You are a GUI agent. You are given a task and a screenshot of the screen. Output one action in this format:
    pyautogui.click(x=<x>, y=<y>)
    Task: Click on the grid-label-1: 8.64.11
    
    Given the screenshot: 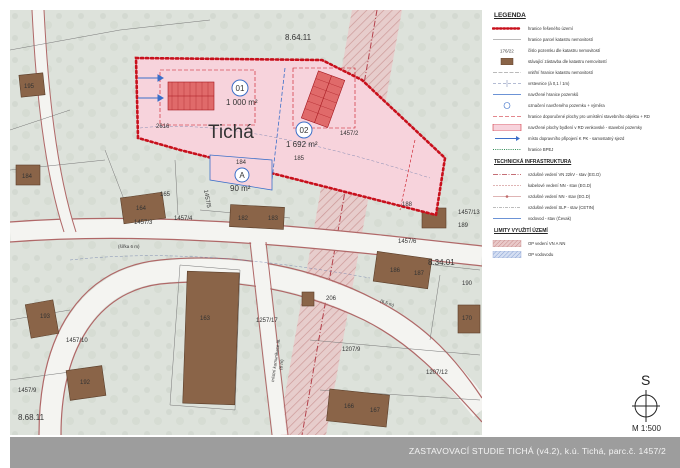 What is the action you would take?
    pyautogui.click(x=298, y=37)
    